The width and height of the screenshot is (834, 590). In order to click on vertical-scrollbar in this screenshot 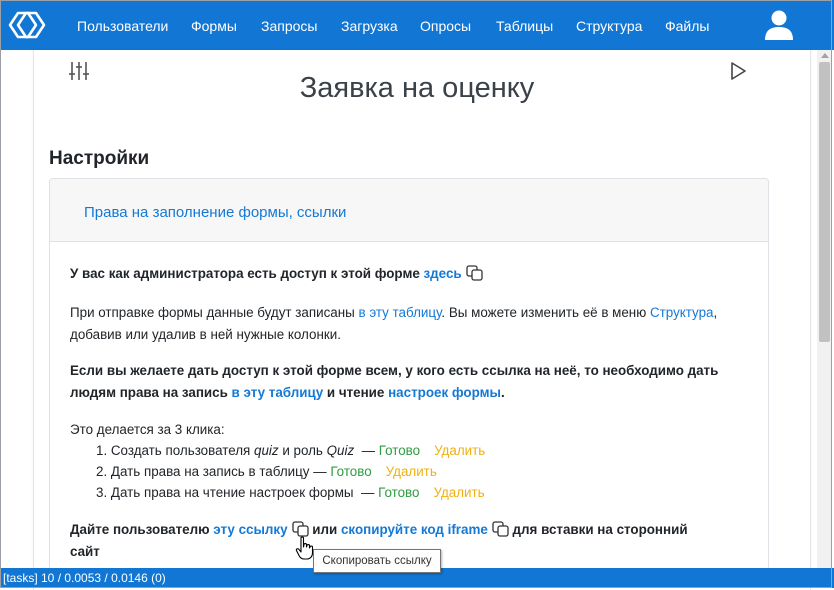, I will do `click(824, 309)`.